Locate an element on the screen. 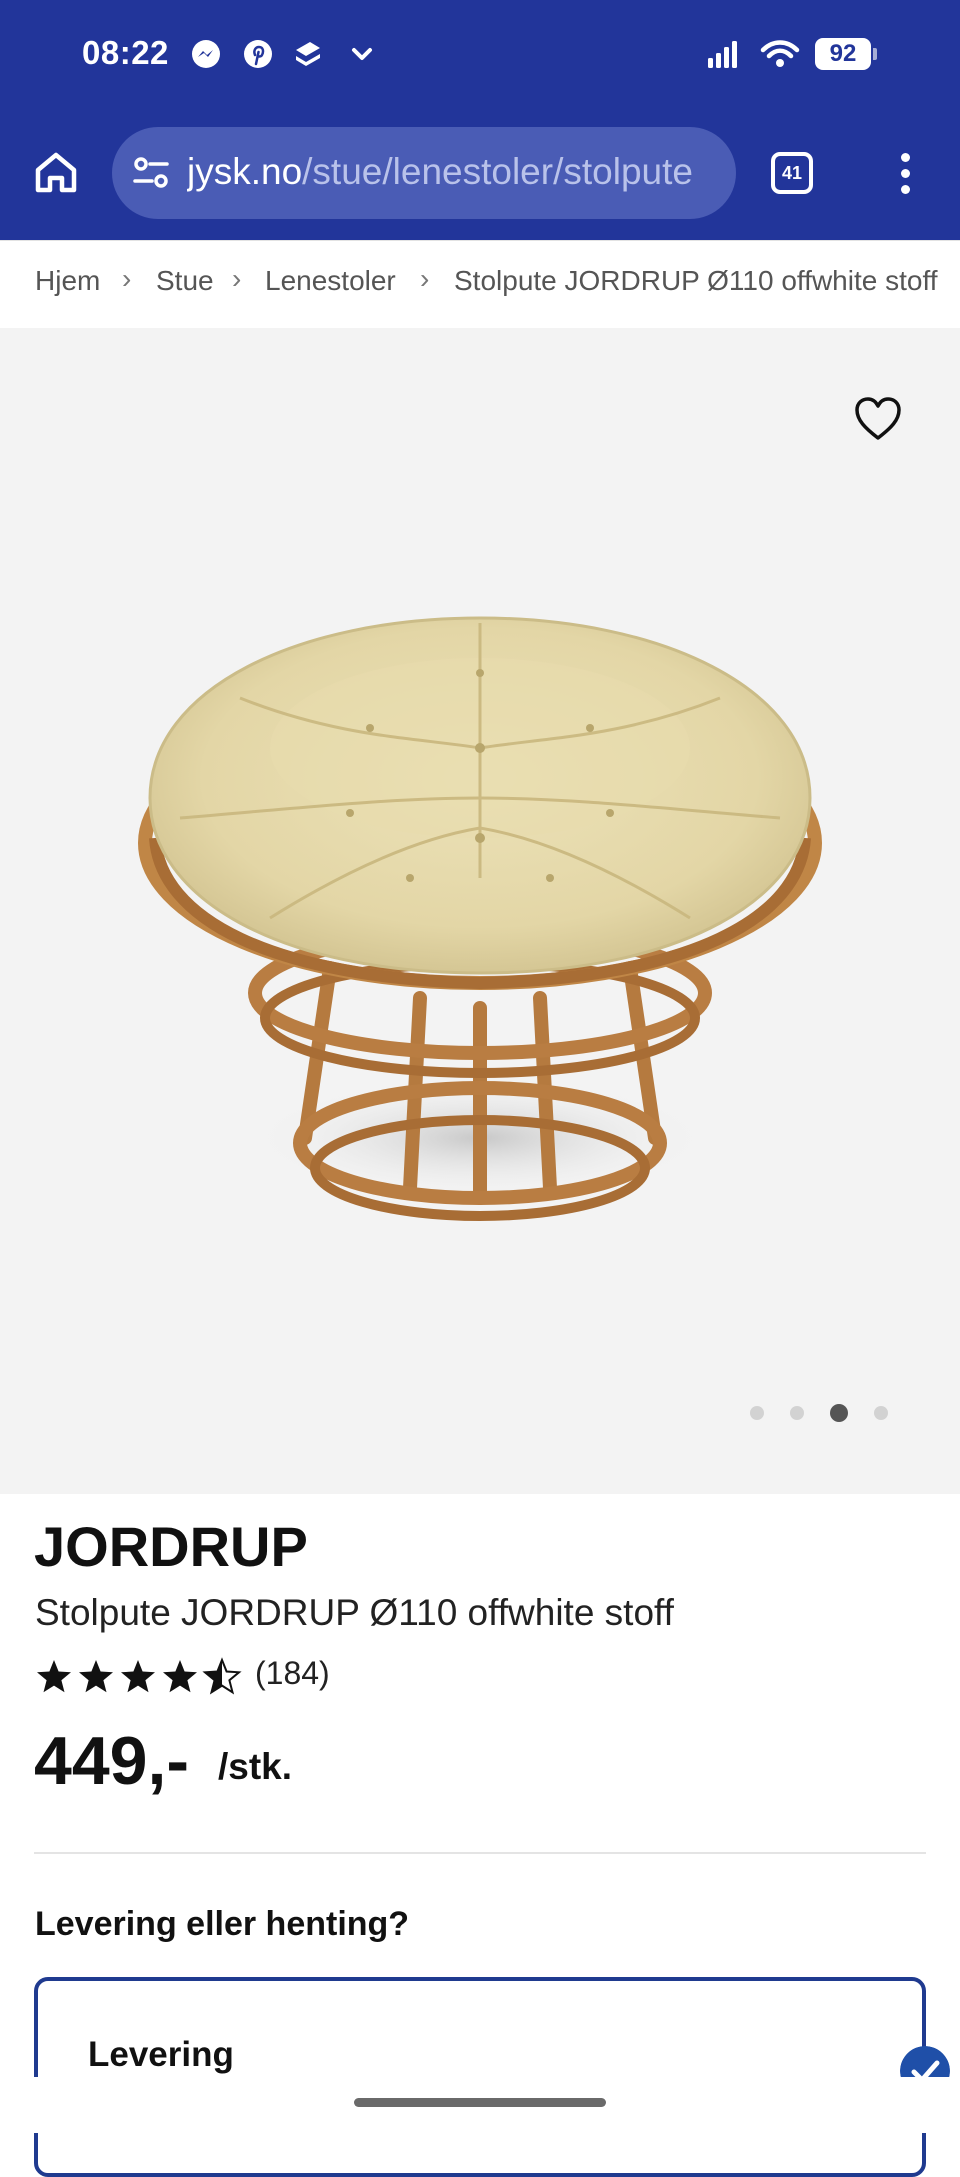 The width and height of the screenshot is (960, 2177). clock: 08:22 is located at coordinates (125, 52).